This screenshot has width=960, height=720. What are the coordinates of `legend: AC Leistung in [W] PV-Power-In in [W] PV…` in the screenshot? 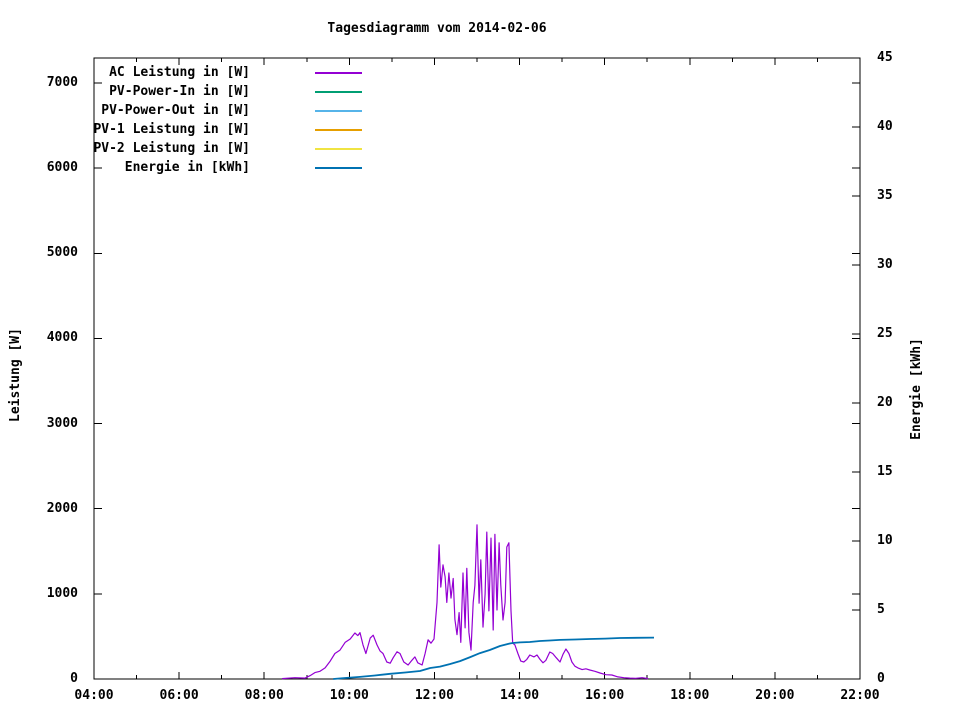 It's located at (221, 120).